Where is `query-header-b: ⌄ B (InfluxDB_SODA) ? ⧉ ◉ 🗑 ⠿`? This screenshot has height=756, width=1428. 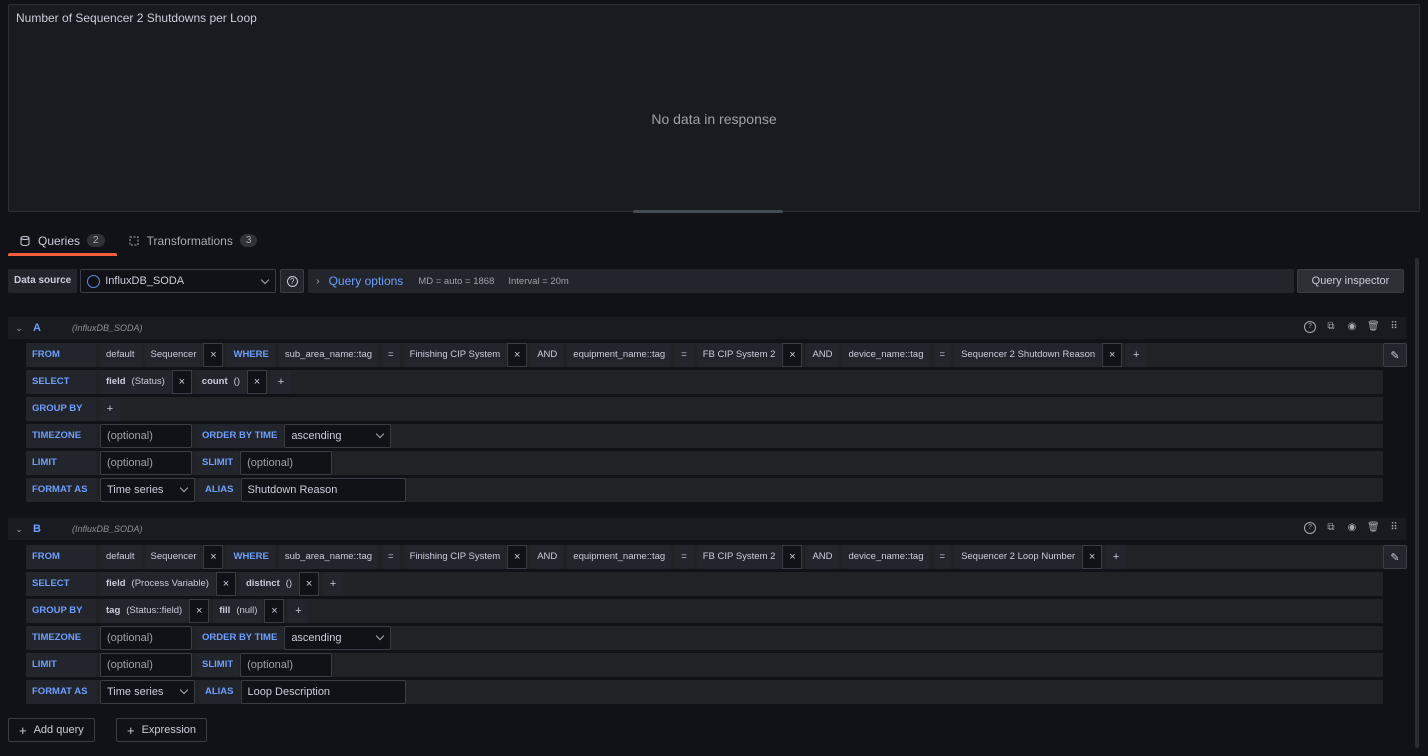 query-header-b: ⌄ B (InfluxDB_SODA) ? ⧉ ◉ 🗑 ⠿ is located at coordinates (707, 529).